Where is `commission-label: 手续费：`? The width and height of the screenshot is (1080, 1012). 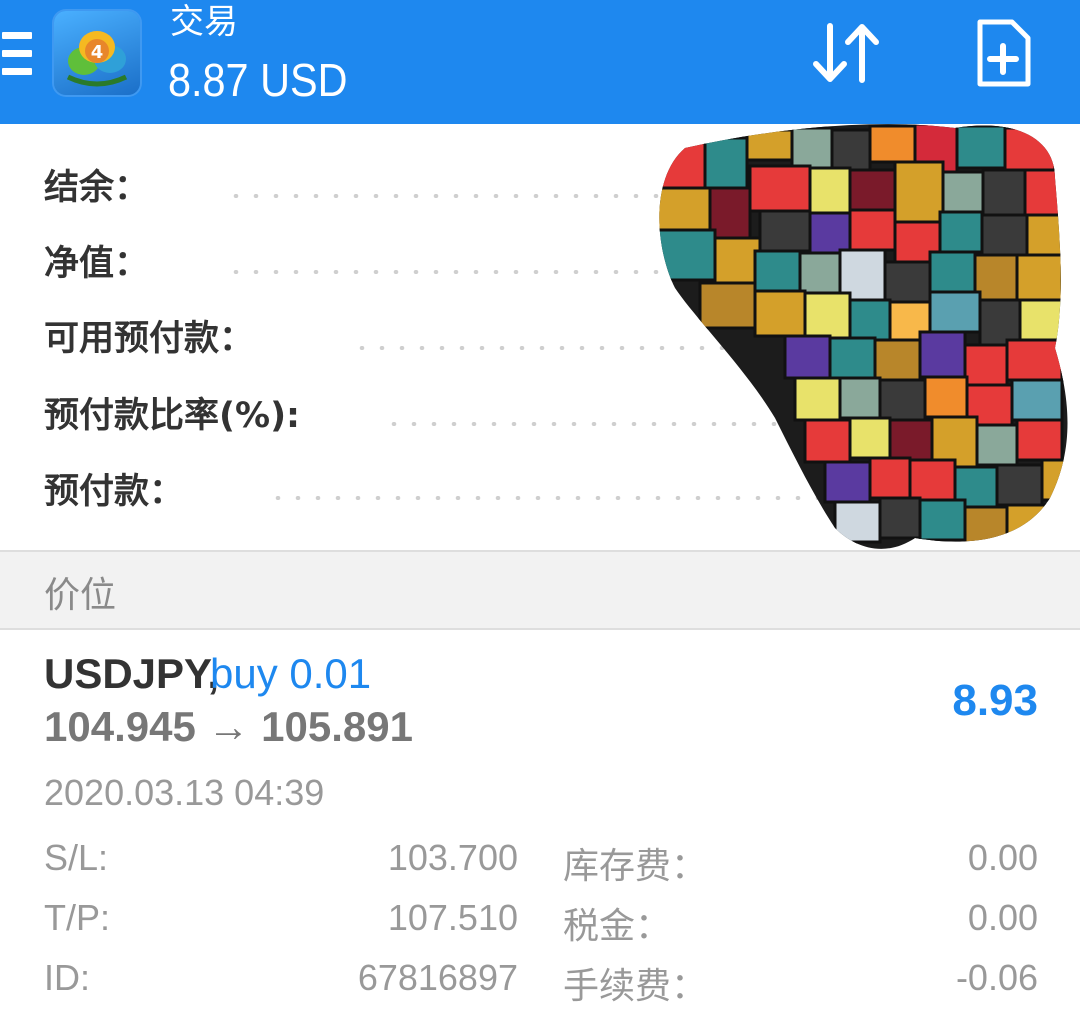 commission-label: 手续费： is located at coordinates (635, 985).